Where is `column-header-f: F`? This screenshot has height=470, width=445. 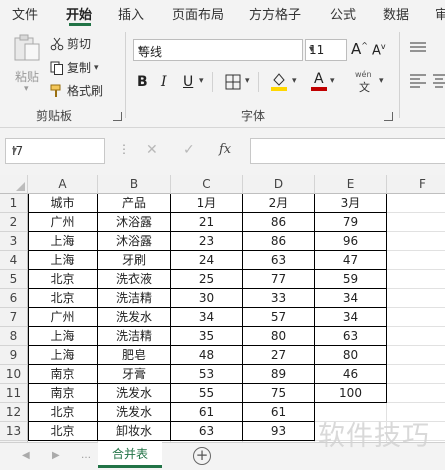
column-header-f: F is located at coordinates (416, 184).